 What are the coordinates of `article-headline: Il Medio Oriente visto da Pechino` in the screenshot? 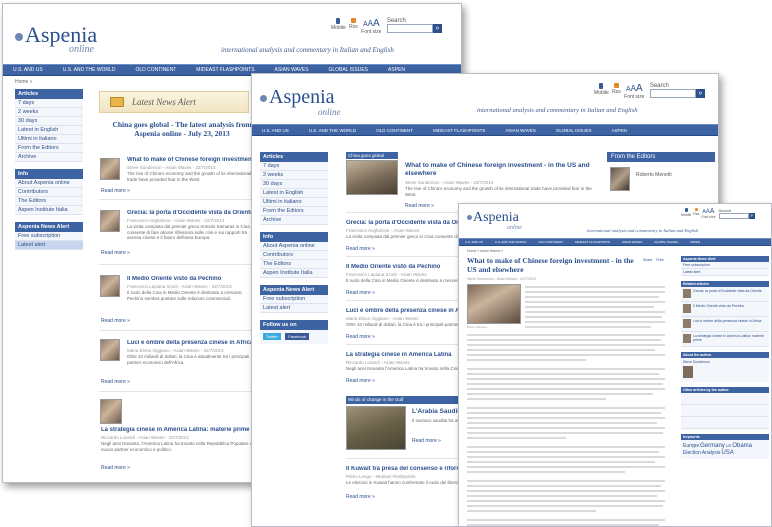 It's located at (192, 279).